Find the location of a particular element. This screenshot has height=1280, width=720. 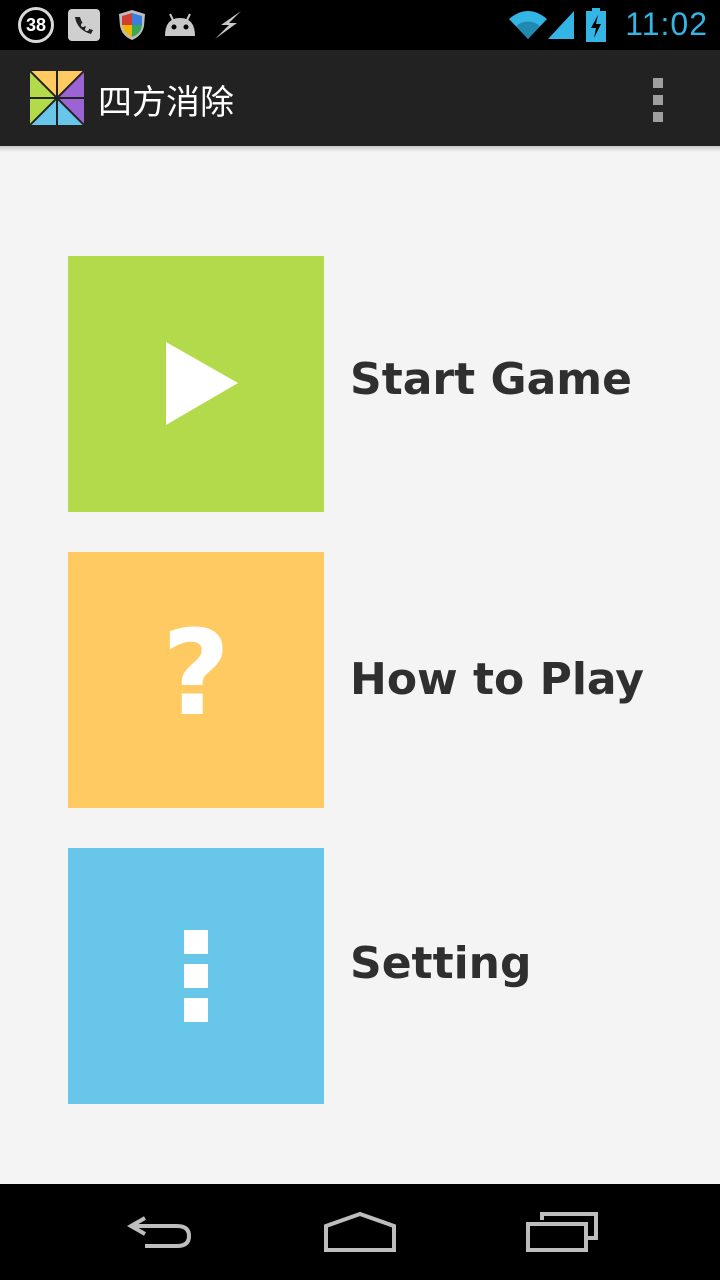

flash-icon is located at coordinates (228, 25).